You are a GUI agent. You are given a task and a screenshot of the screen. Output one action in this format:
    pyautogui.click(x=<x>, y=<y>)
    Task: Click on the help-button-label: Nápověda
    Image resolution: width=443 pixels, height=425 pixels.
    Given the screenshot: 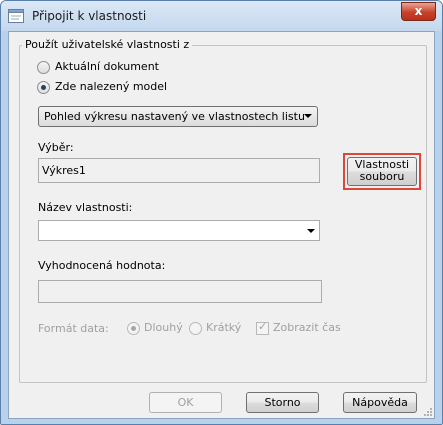 What is the action you would take?
    pyautogui.click(x=380, y=402)
    